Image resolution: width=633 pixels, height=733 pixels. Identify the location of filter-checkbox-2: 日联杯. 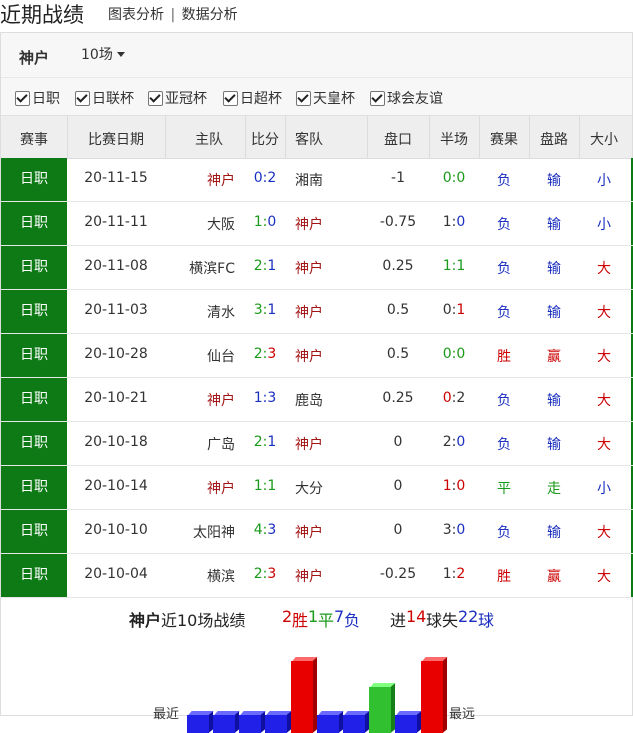
(104, 98).